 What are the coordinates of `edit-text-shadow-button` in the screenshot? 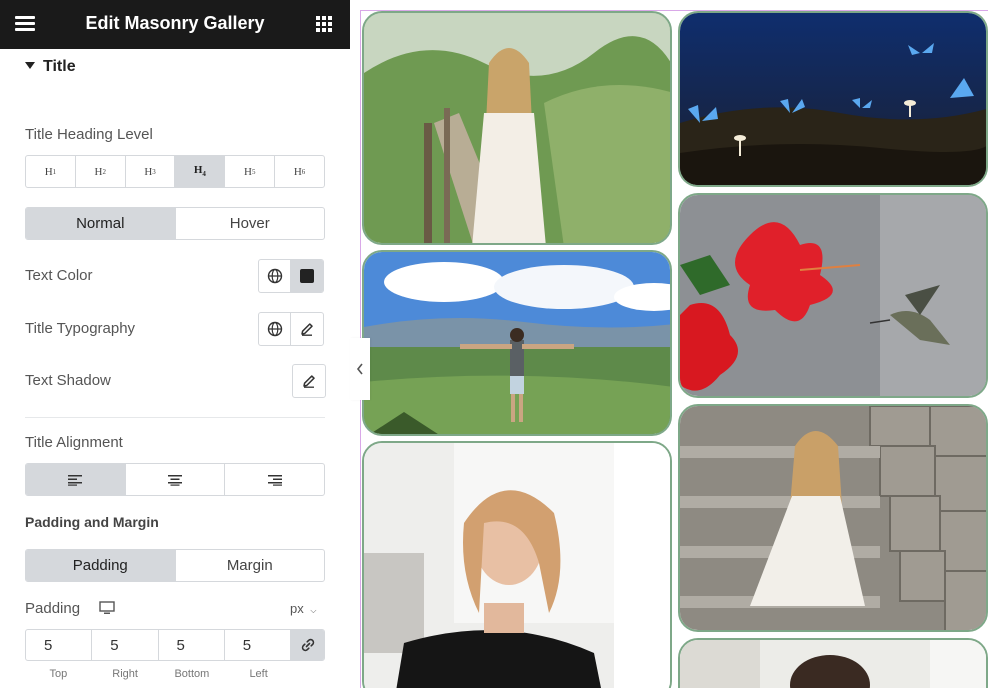 It's located at (309, 381).